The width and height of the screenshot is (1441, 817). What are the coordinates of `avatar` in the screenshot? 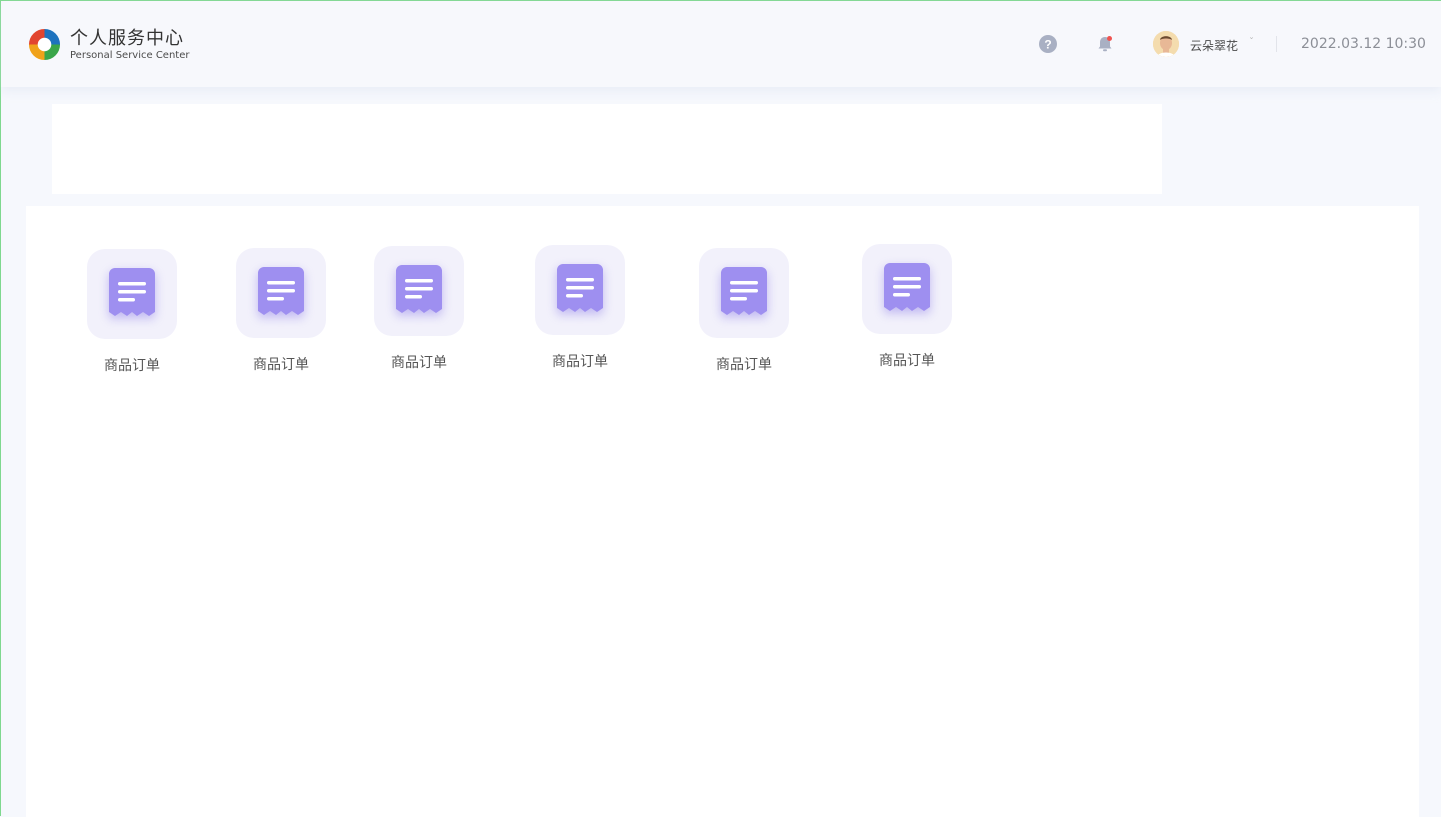 It's located at (1166, 44).